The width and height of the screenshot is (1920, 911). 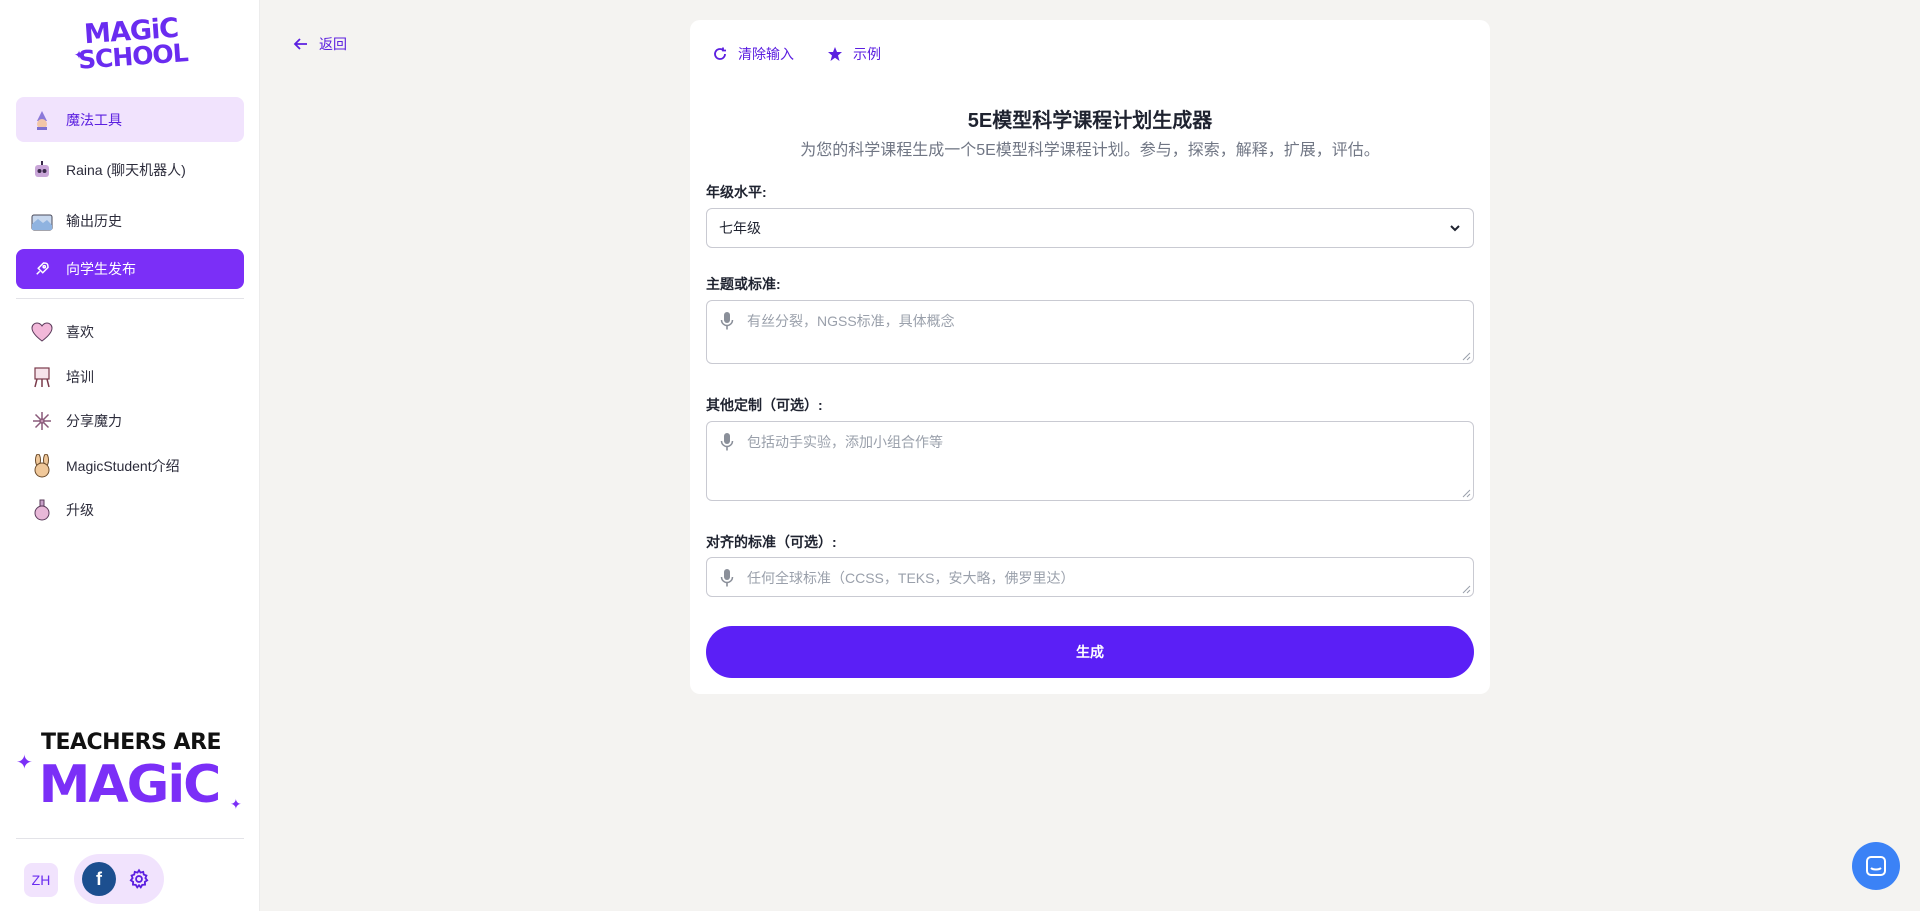 What do you see at coordinates (1090, 461) in the screenshot?
I see `customization-input: 包括动手实验，添加小组合作等` at bounding box center [1090, 461].